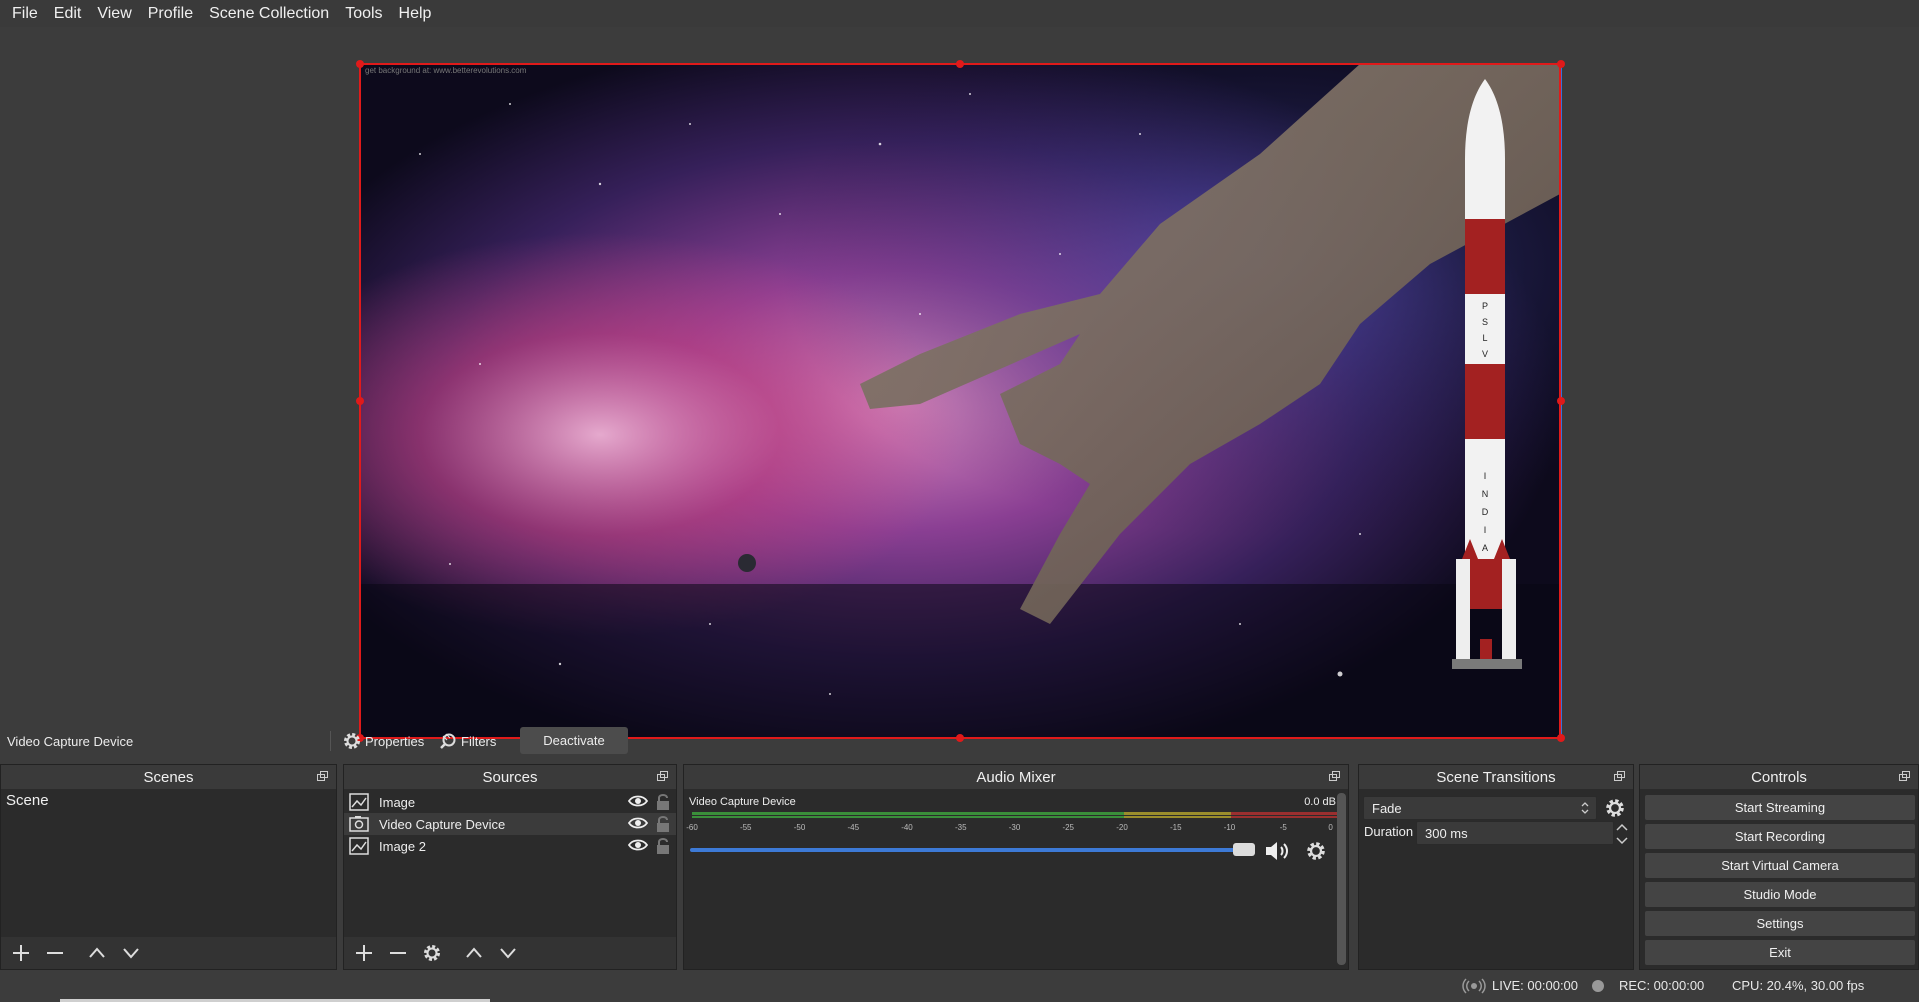  Describe the element at coordinates (1175, 827) in the screenshot. I see `meter-tick-label: -15` at that location.